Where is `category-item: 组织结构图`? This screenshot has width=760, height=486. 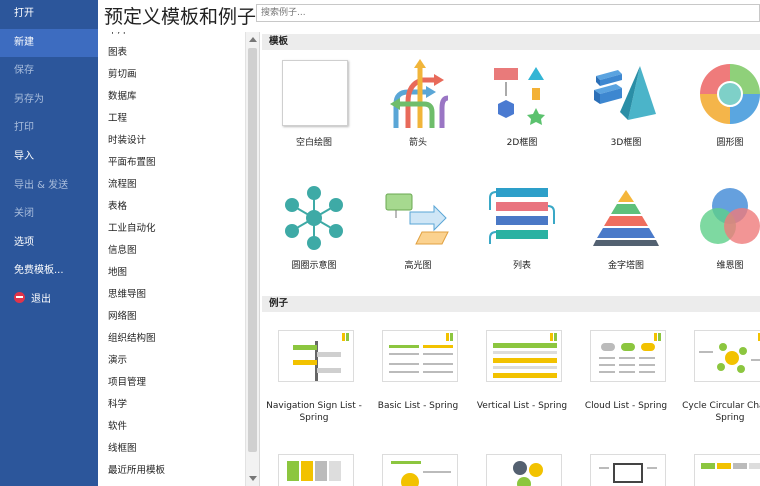 category-item: 组织结构图 is located at coordinates (171, 339).